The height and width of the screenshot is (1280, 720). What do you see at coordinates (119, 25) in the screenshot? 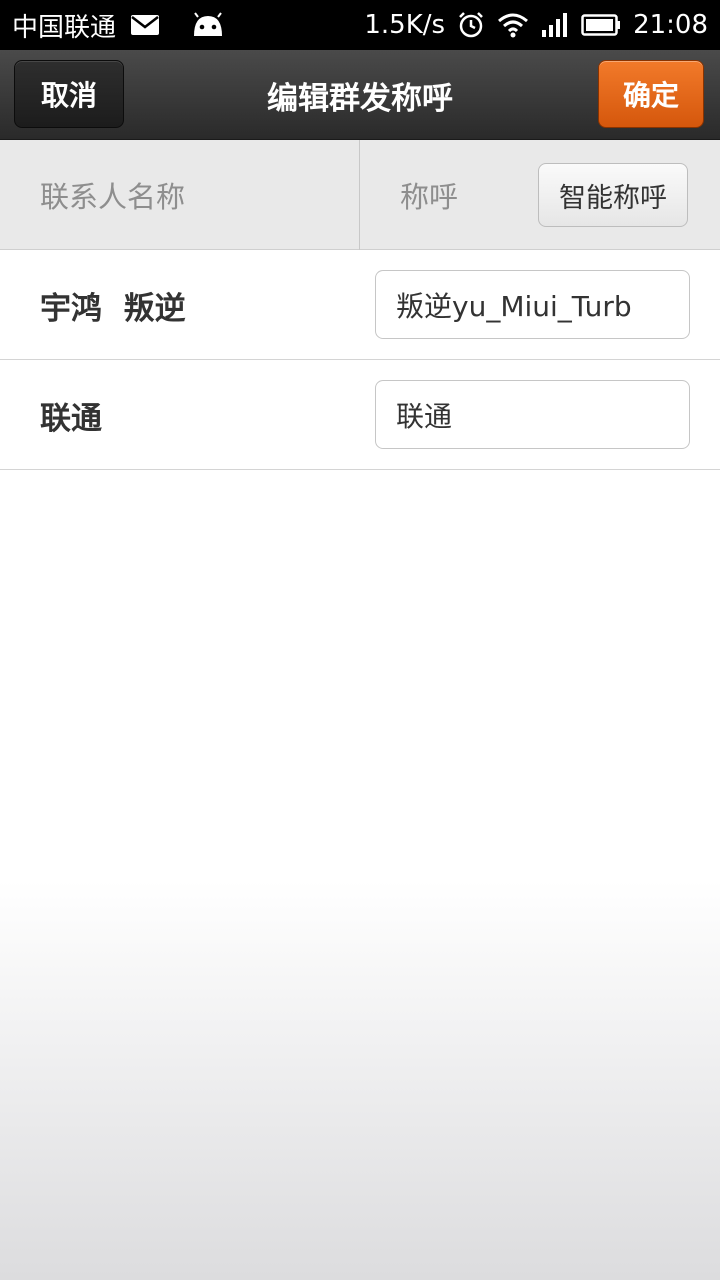
I see `status-left: 中国联通` at bounding box center [119, 25].